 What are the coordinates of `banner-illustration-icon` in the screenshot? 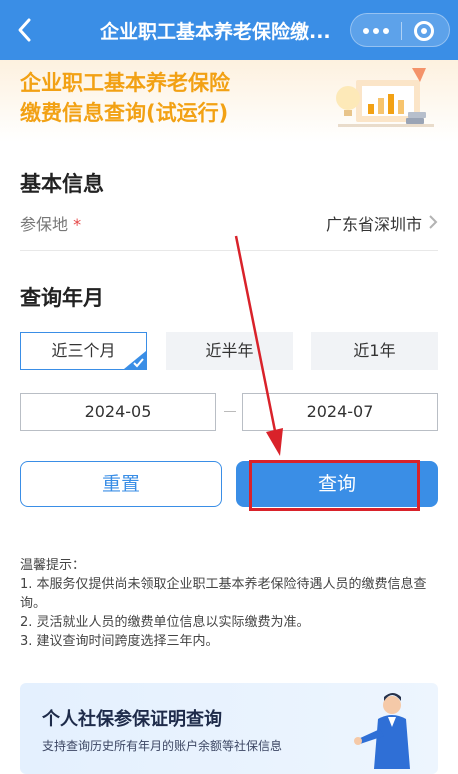 It's located at (385, 97).